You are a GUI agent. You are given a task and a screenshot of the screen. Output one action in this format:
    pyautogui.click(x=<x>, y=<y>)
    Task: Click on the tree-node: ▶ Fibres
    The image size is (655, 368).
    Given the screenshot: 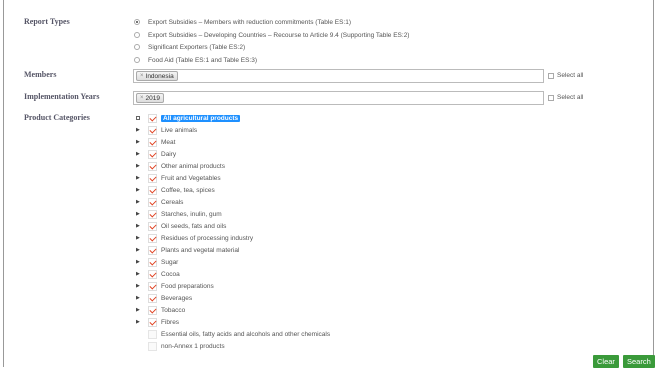 What is the action you would take?
    pyautogui.click(x=157, y=322)
    